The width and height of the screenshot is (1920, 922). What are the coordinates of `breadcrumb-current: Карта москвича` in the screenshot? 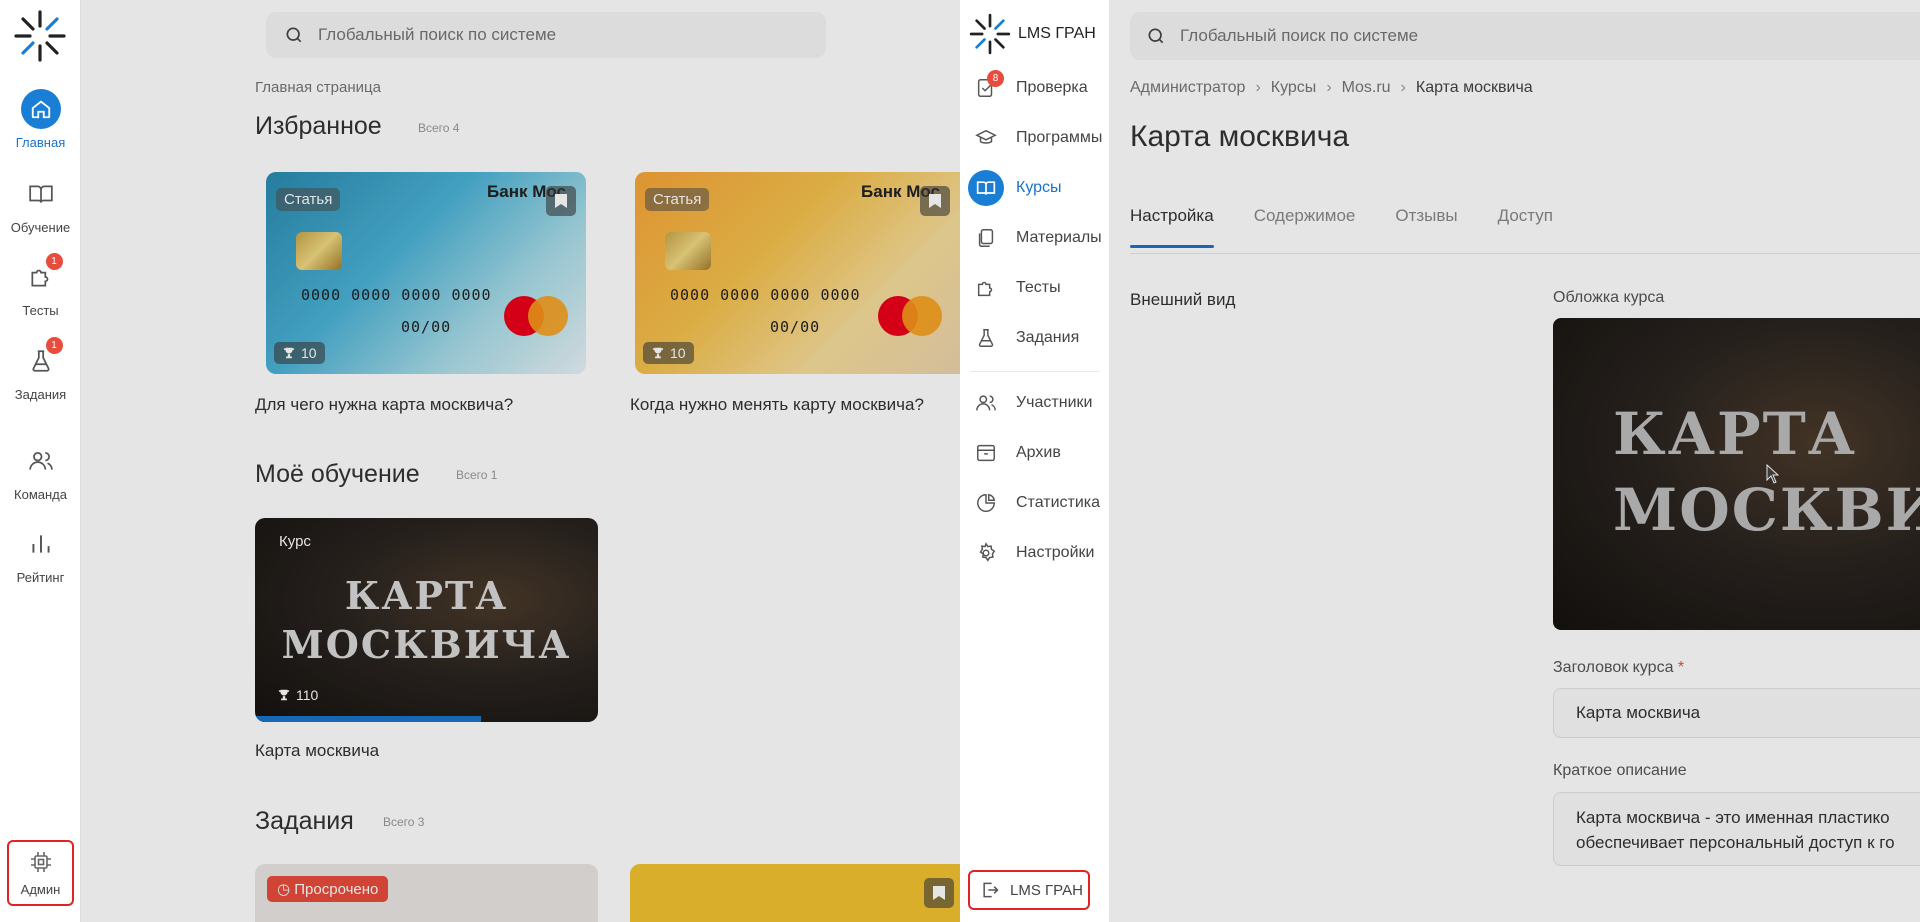 It's located at (1474, 87).